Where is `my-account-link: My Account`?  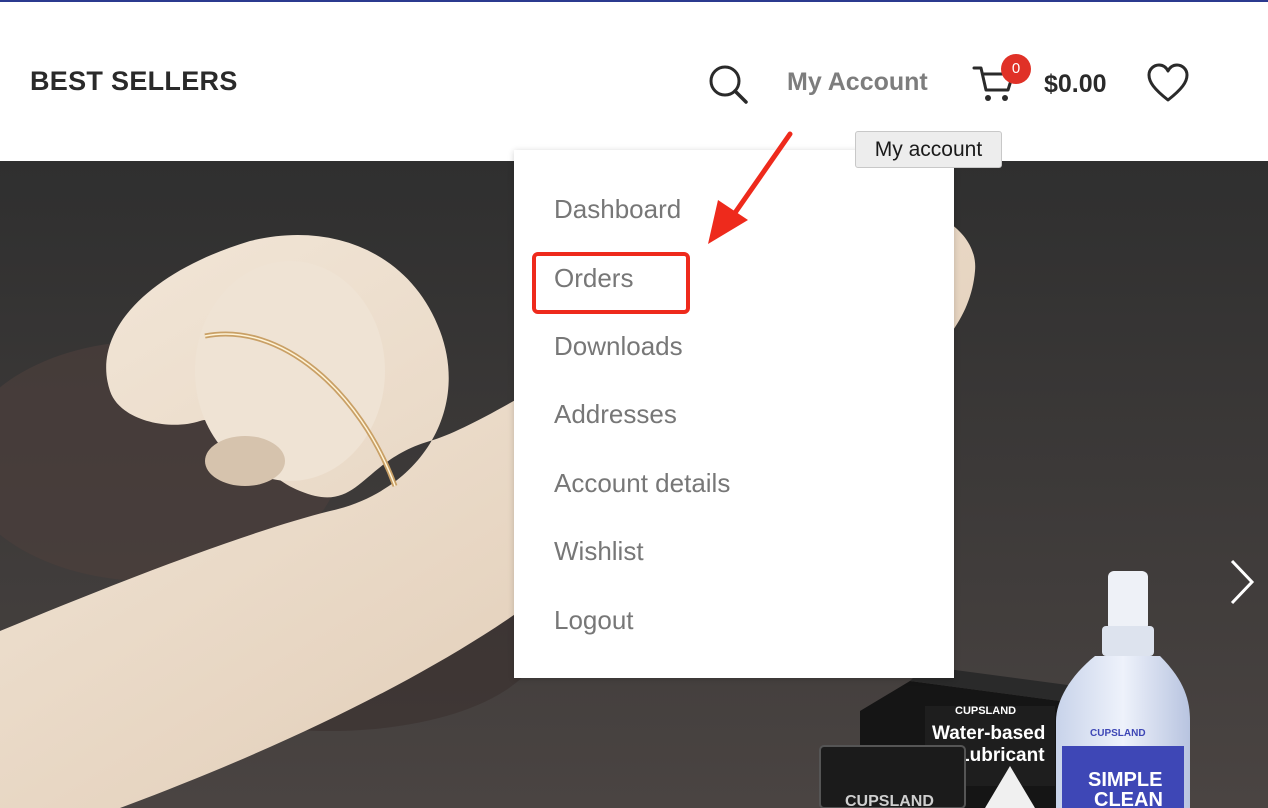 my-account-link: My Account is located at coordinates (857, 82).